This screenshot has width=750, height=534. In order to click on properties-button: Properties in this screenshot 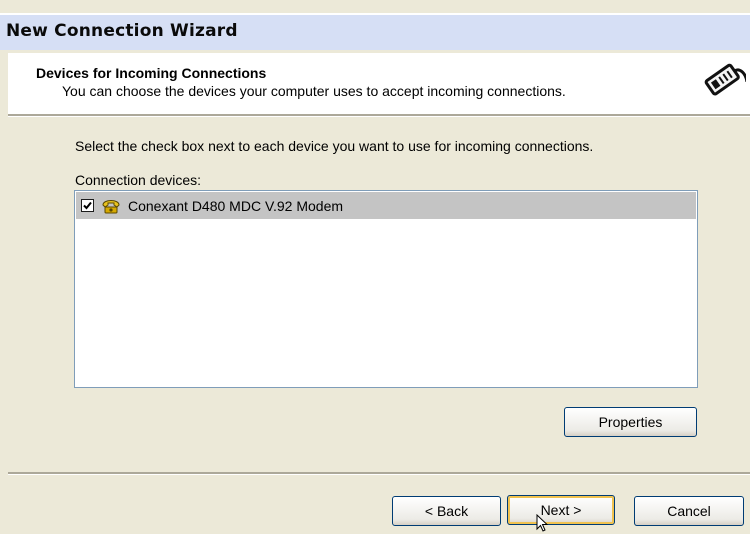, I will do `click(630, 422)`.